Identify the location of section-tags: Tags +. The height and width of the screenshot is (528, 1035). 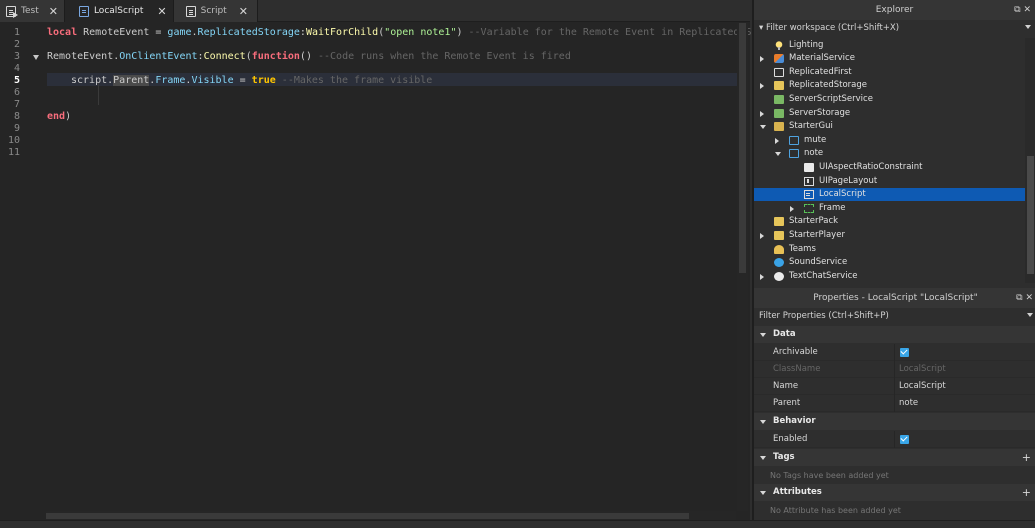
(894, 457).